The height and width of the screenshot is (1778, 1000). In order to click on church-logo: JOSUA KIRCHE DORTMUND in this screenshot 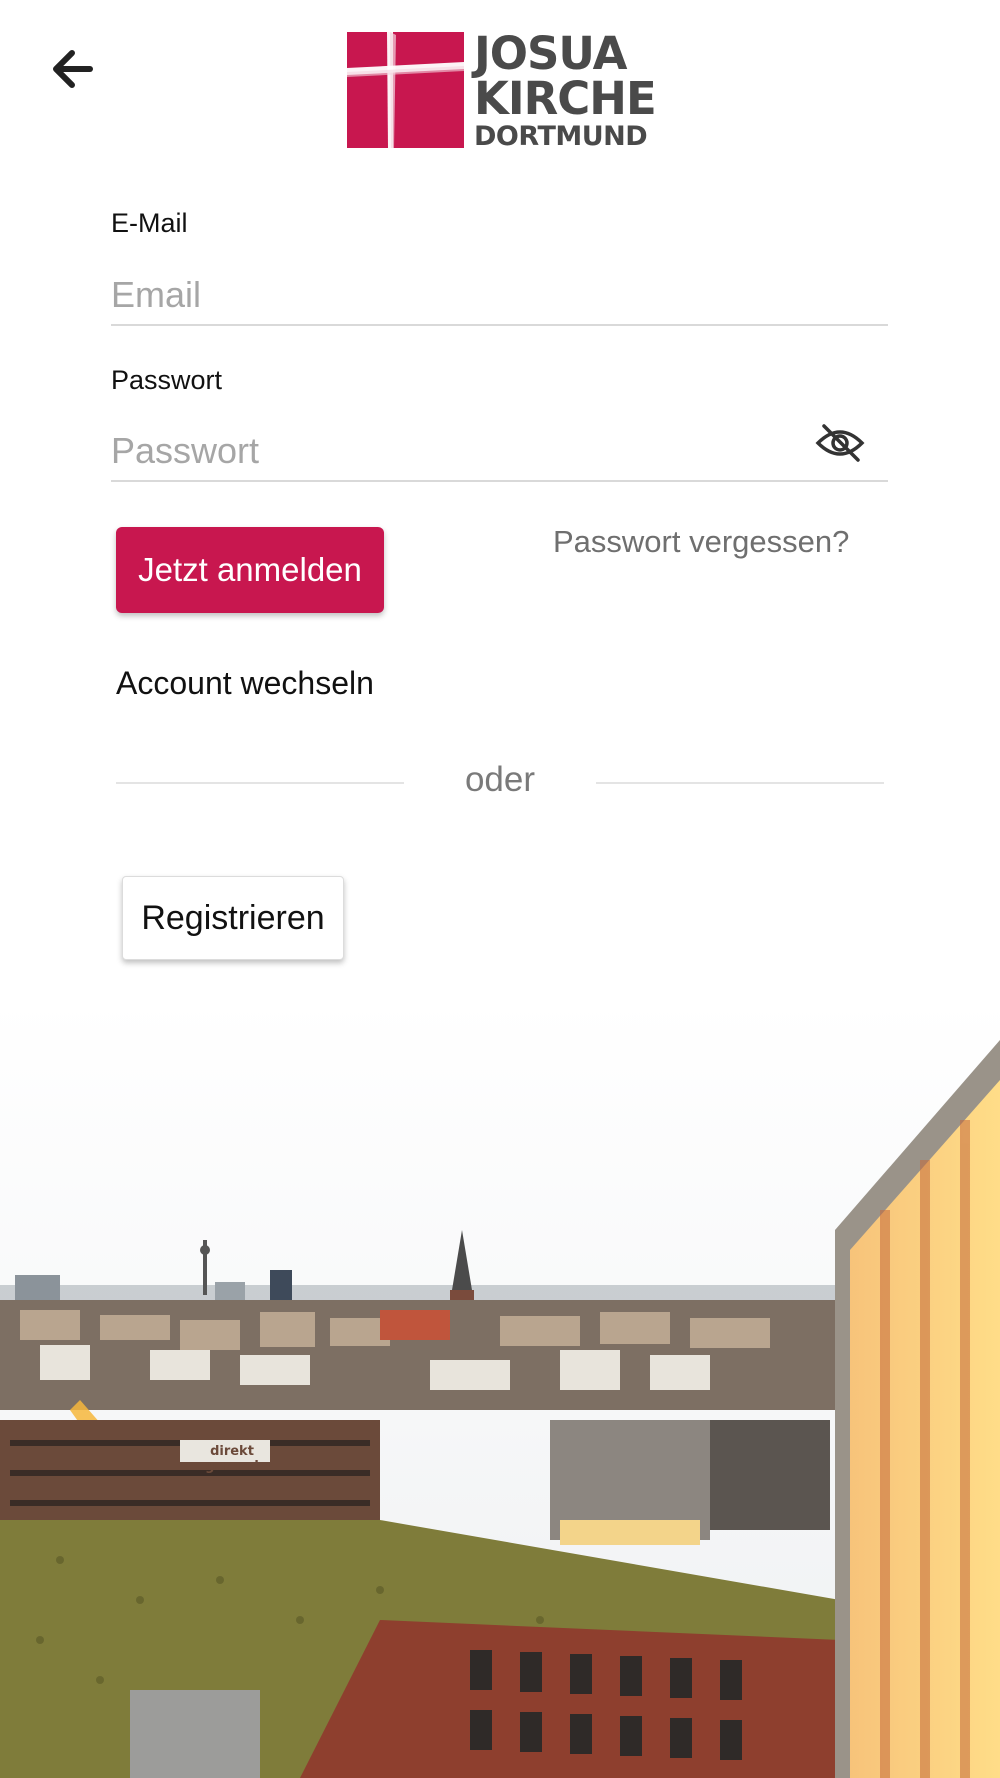, I will do `click(502, 90)`.